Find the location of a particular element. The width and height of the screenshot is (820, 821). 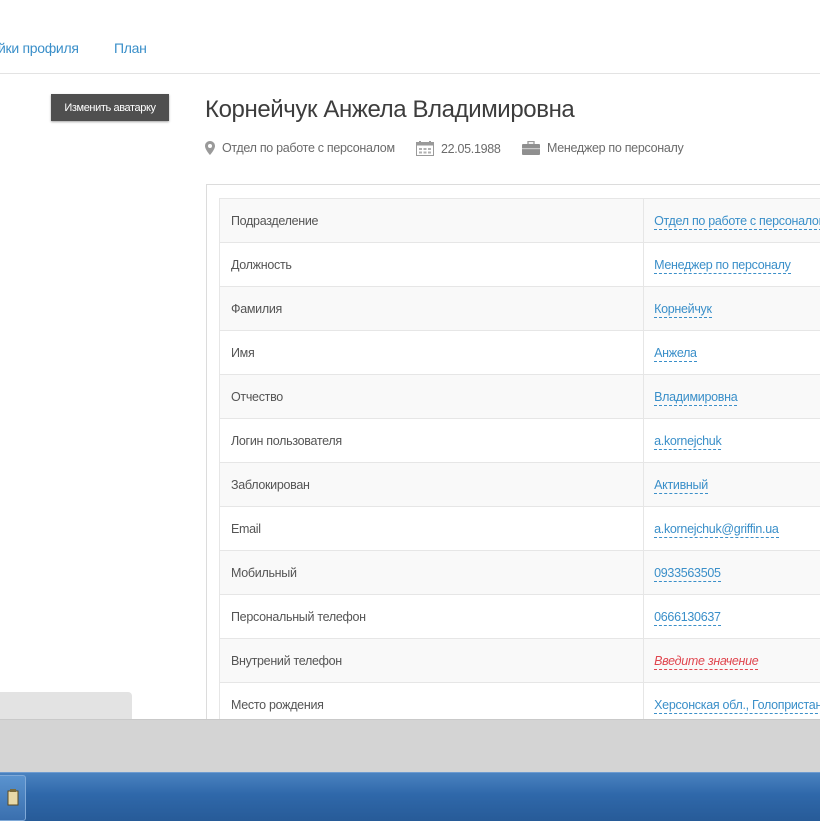

editable-value-mobile: 0933563505 is located at coordinates (687, 574).